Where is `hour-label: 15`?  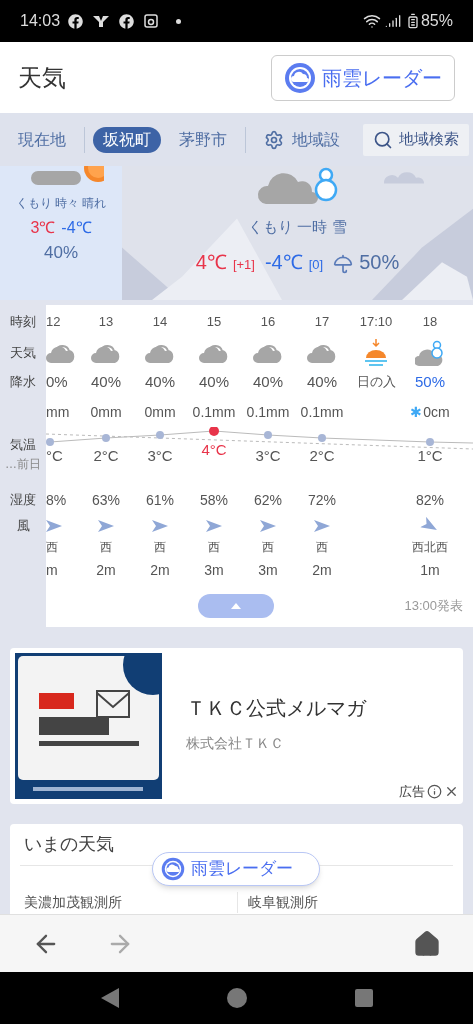 hour-label: 15 is located at coordinates (214, 322).